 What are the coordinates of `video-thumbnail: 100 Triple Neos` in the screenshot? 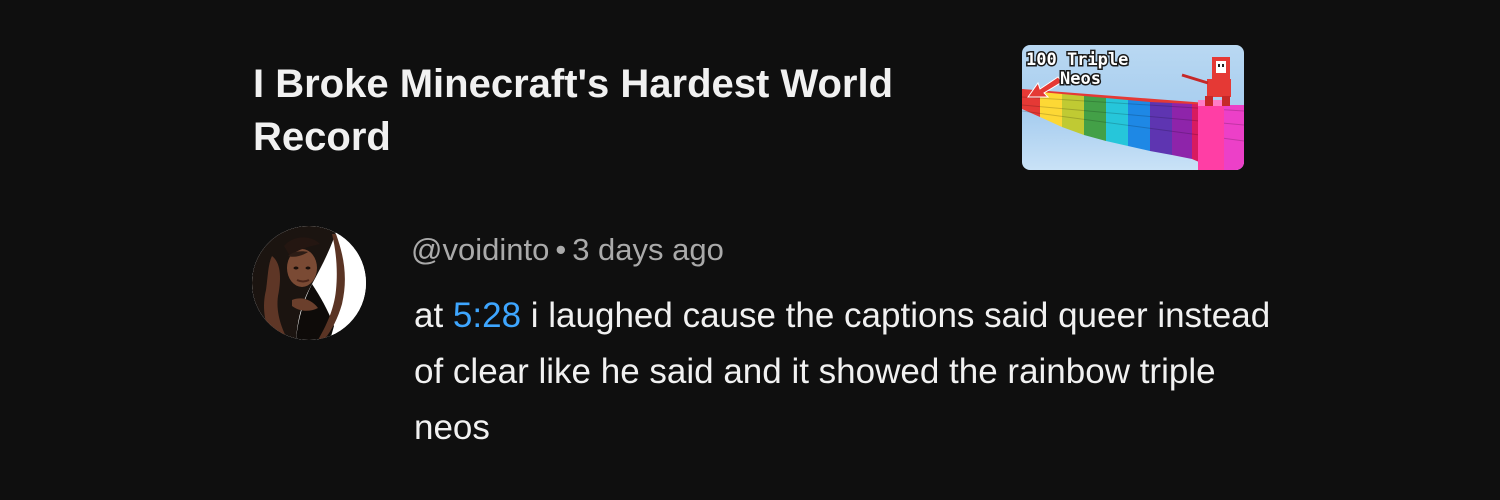 It's located at (1133, 107).